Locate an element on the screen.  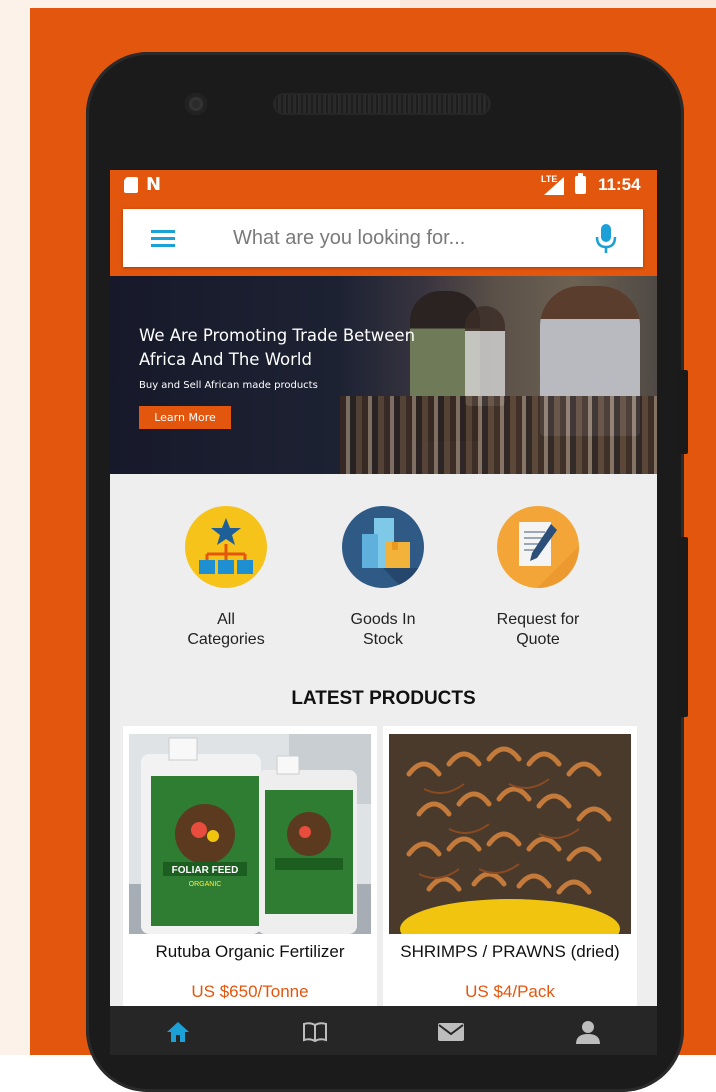
home-icon is located at coordinates (178, 1032).